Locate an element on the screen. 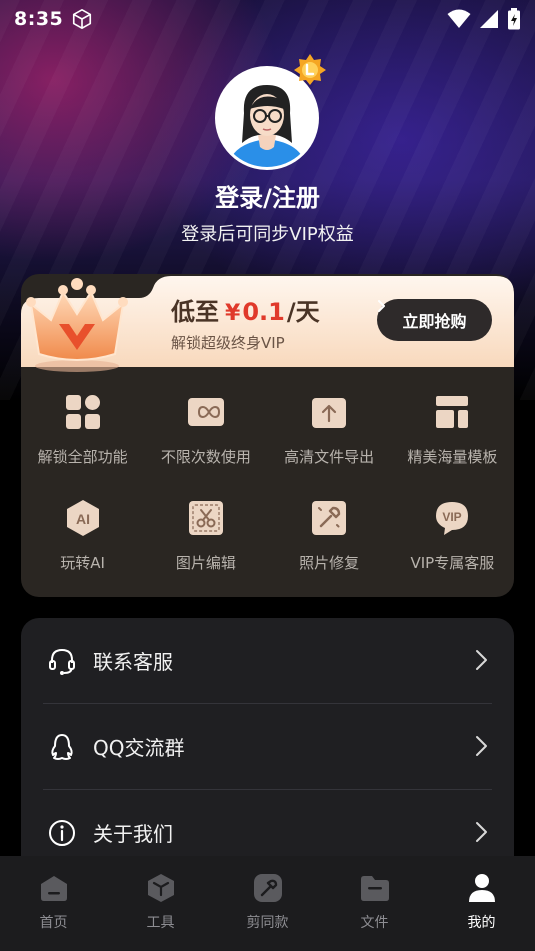 The width and height of the screenshot is (535, 951). menu-item-label: 联系客服 is located at coordinates (133, 662).